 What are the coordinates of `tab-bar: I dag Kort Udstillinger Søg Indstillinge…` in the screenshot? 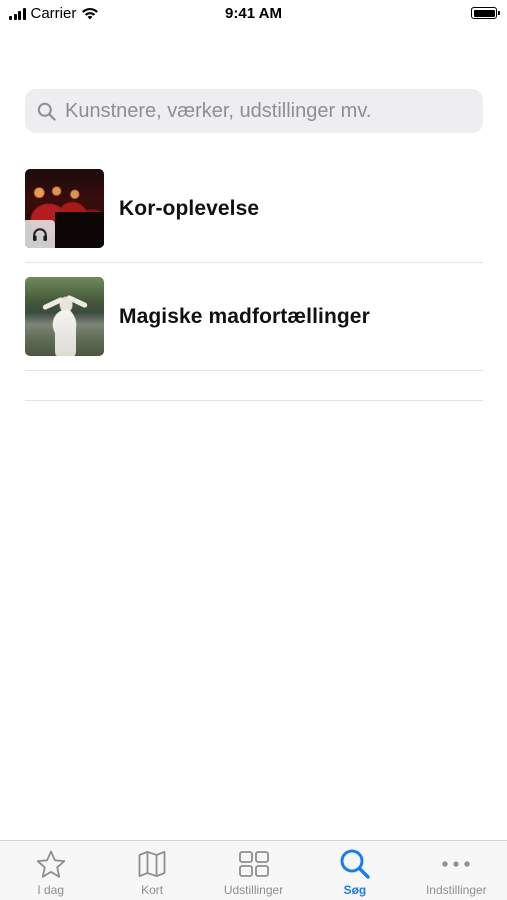 It's located at (253, 870).